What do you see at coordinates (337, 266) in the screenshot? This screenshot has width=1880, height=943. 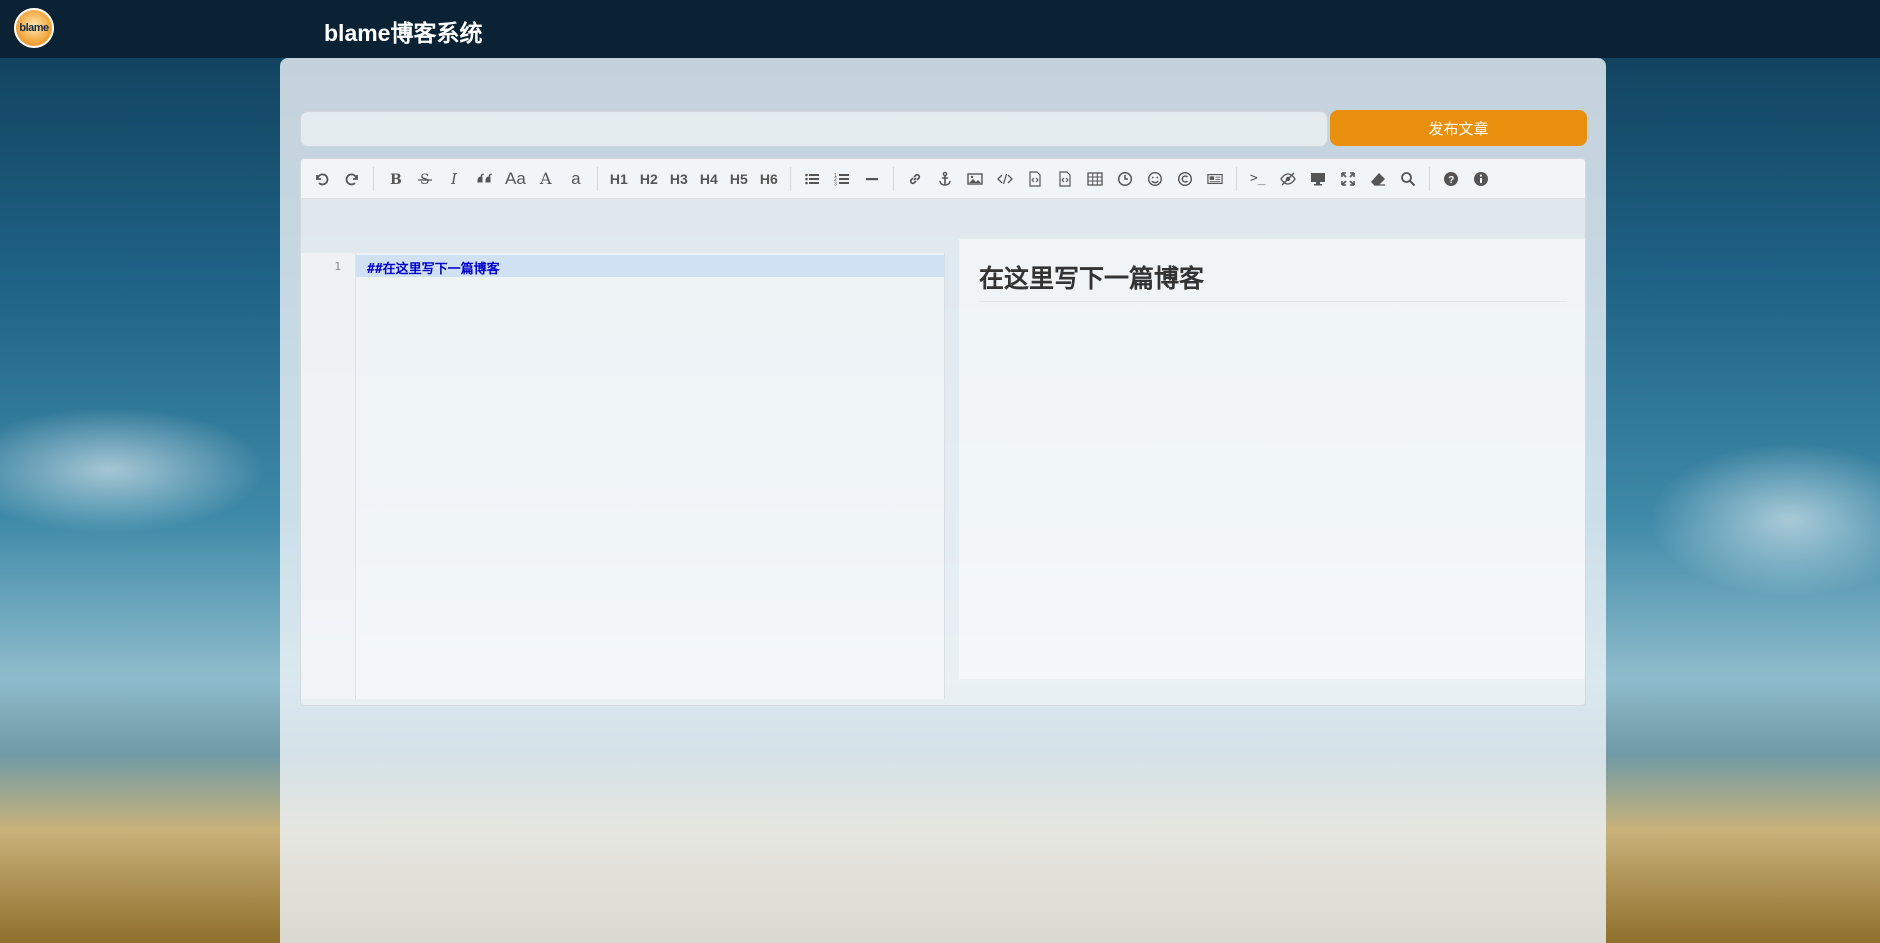 I see `line-number: 1` at bounding box center [337, 266].